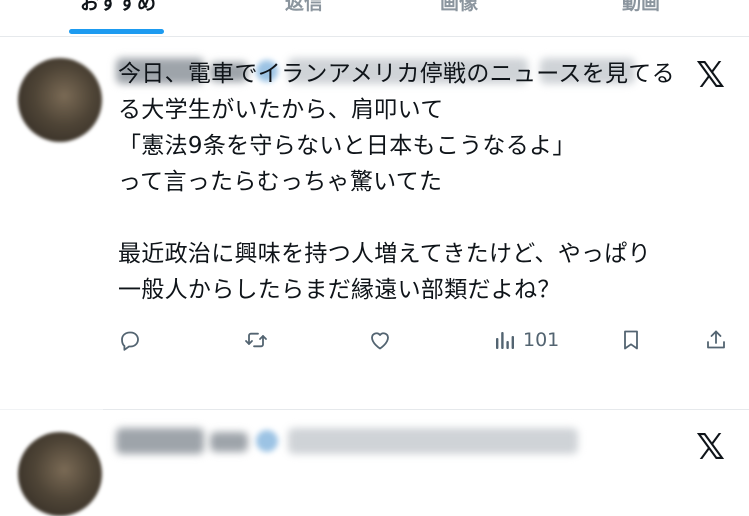 The height and width of the screenshot is (516, 749). What do you see at coordinates (118, 7) in the screenshot?
I see `tab-label: おすすめ` at bounding box center [118, 7].